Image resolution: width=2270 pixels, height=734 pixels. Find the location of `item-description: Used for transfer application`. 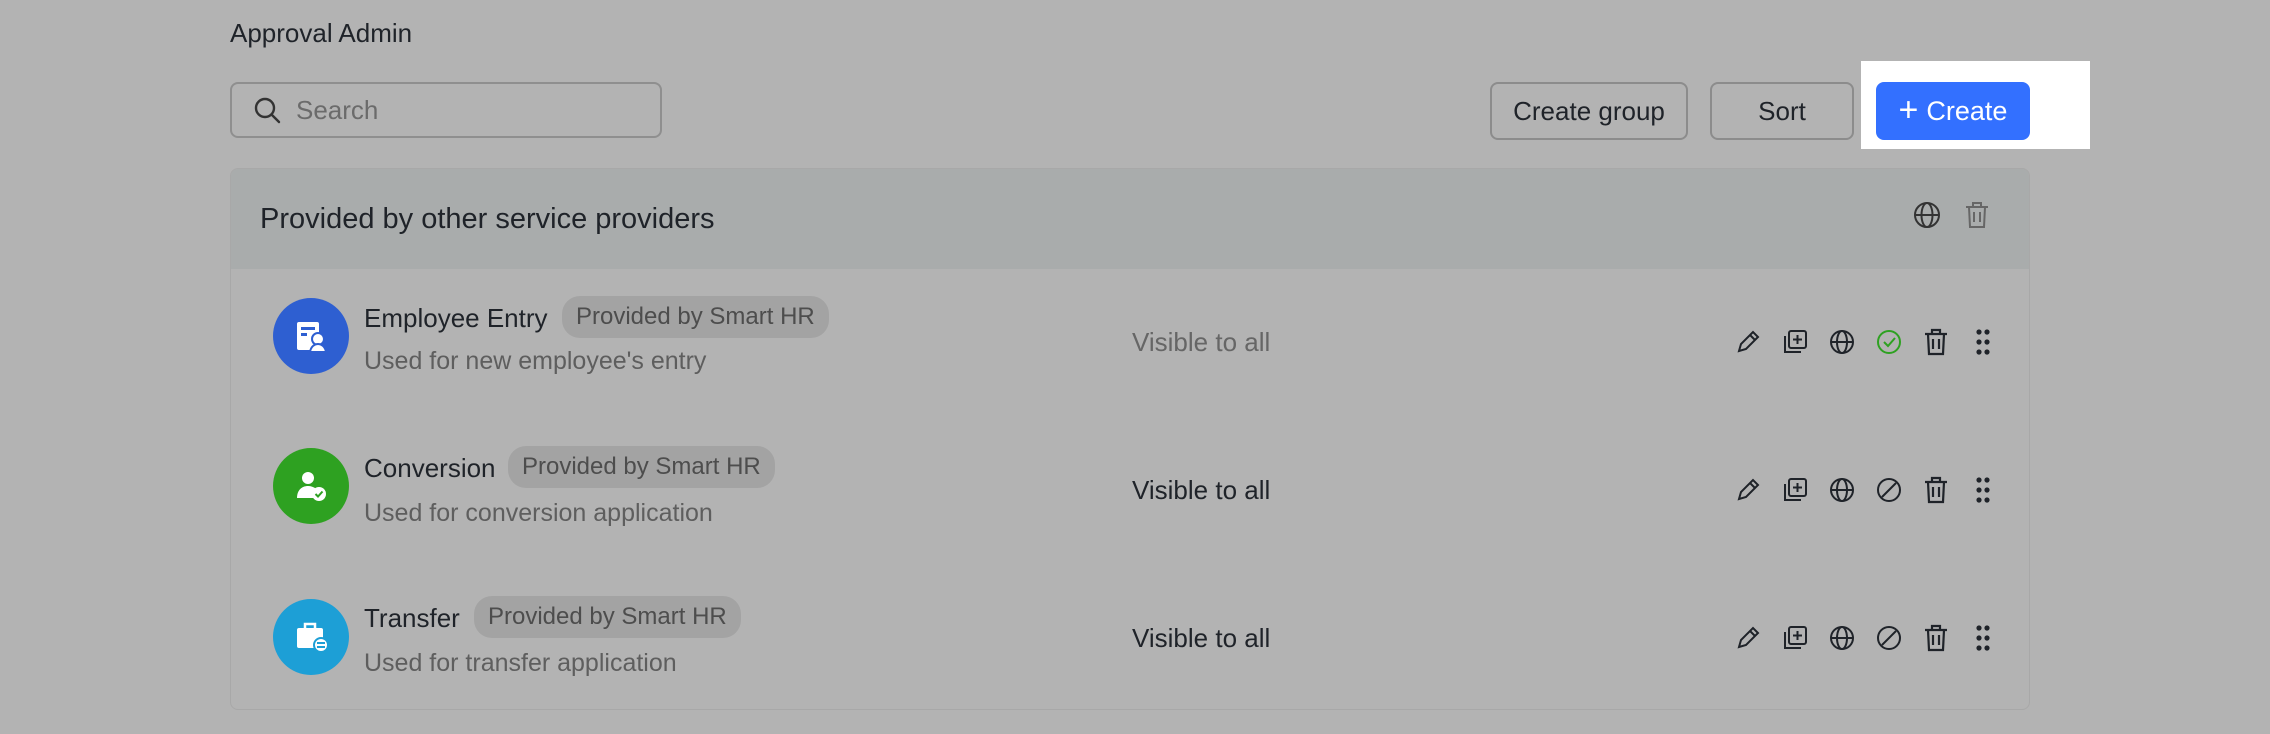

item-description: Used for transfer application is located at coordinates (520, 663).